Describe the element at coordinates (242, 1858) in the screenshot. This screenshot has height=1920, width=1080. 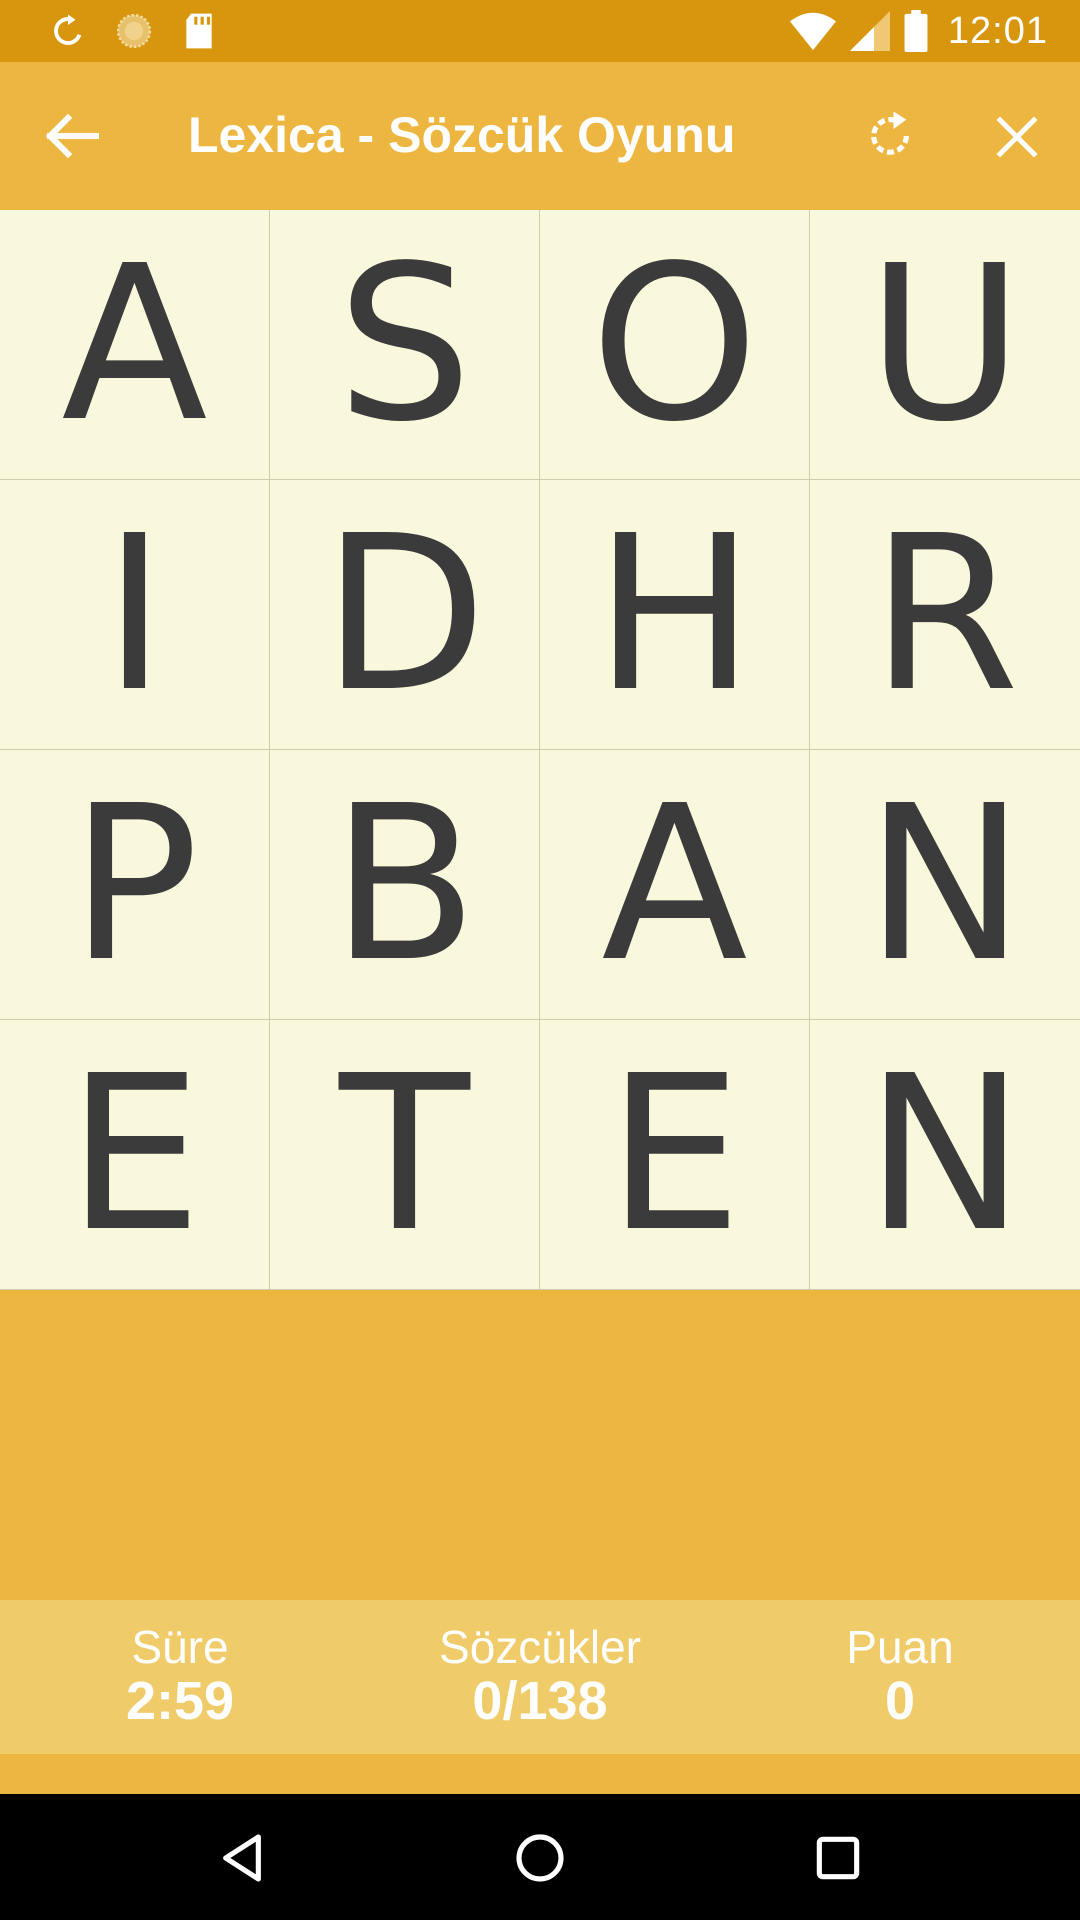
I see `back-triangle-icon` at that location.